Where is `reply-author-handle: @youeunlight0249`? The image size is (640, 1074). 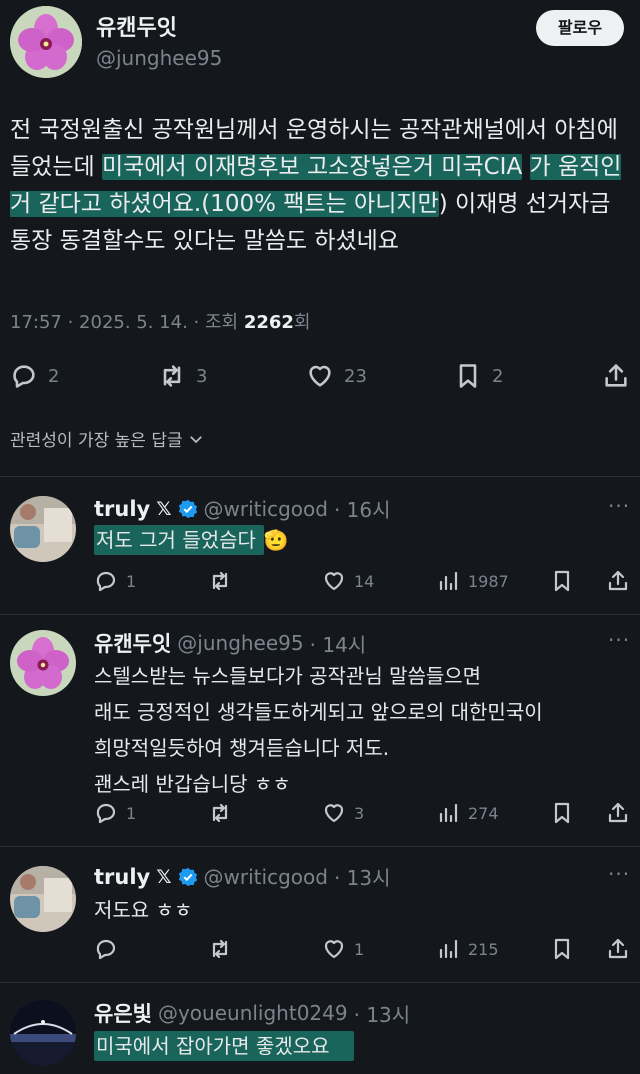
reply-author-handle: @youeunlight0249 is located at coordinates (253, 1013).